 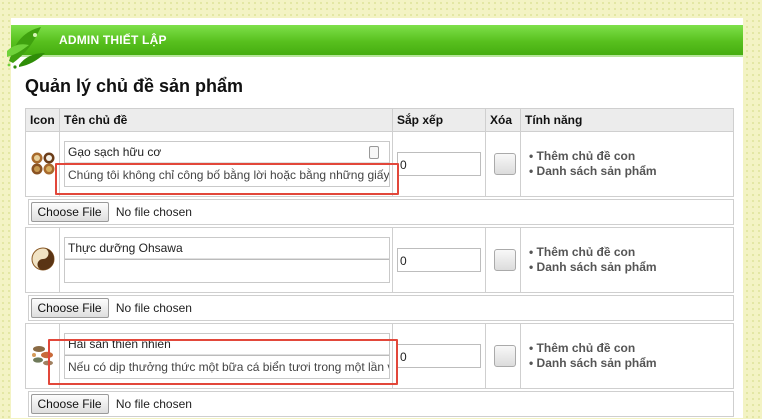 I want to click on name-cell: Thực dưỡng Ohsawa, so click(x=226, y=260).